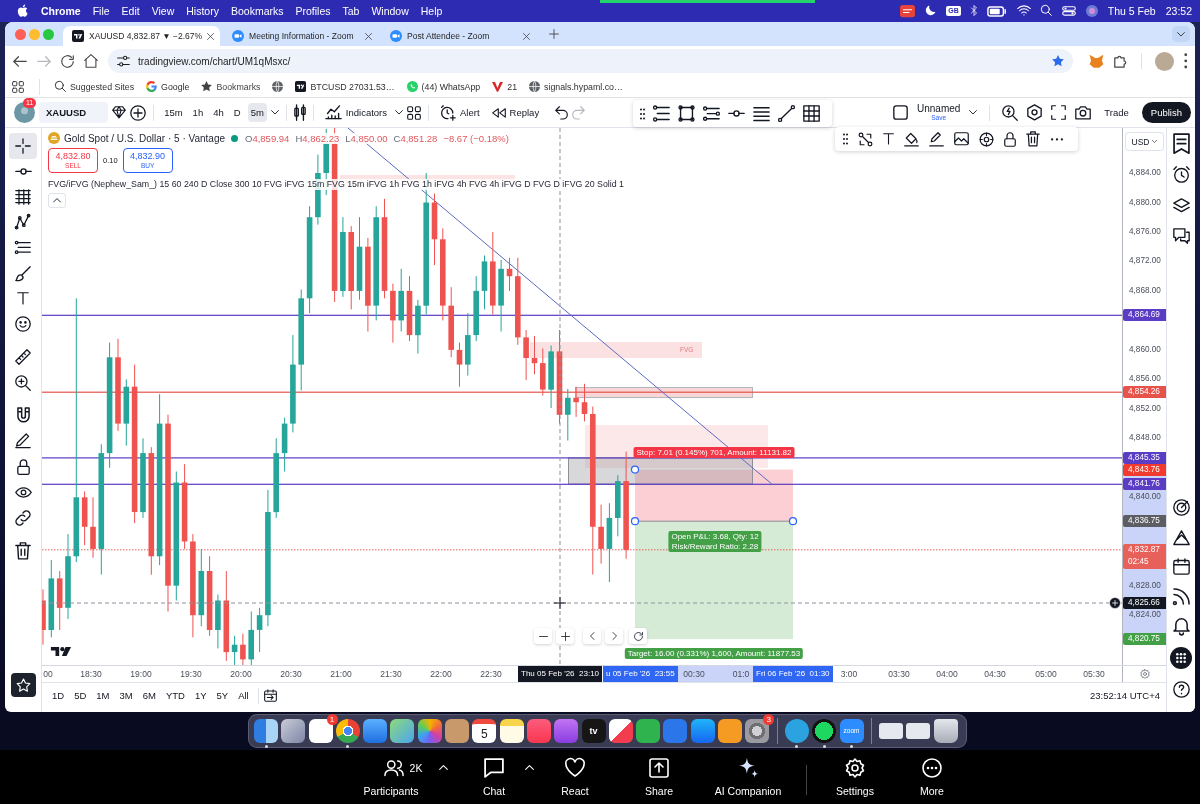  I want to click on range-button: 5Y, so click(222, 695).